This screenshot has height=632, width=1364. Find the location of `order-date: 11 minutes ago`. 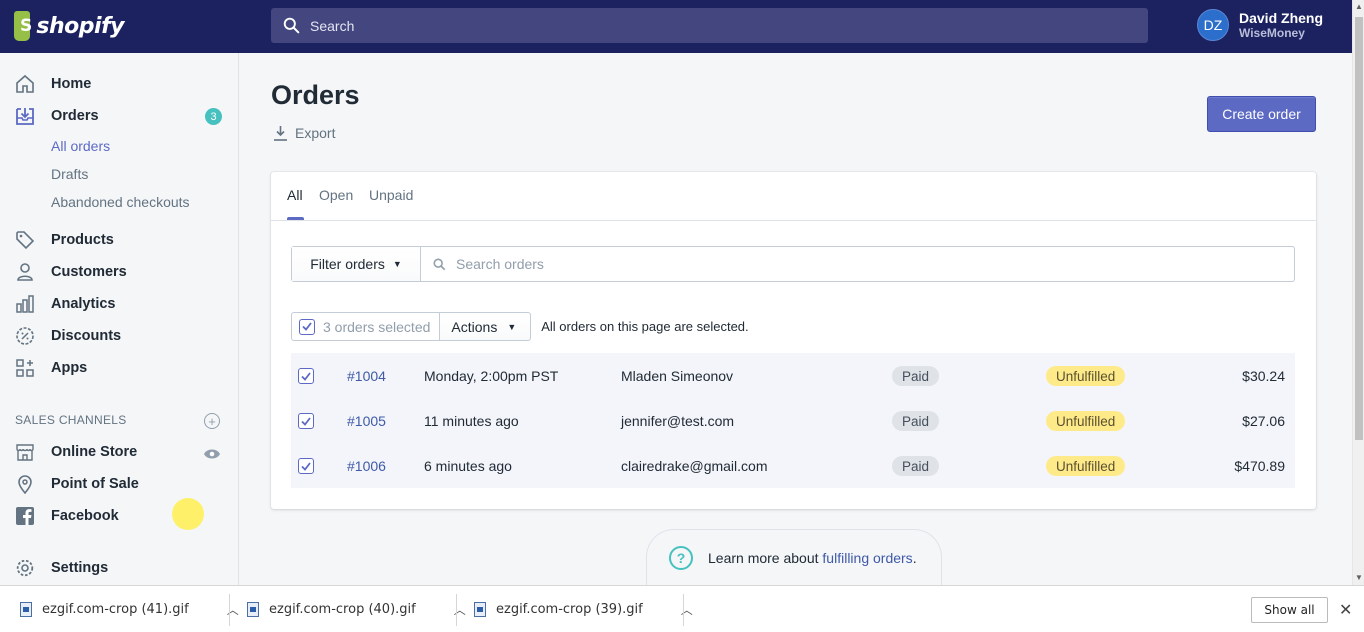

order-date: 11 minutes ago is located at coordinates (471, 421).